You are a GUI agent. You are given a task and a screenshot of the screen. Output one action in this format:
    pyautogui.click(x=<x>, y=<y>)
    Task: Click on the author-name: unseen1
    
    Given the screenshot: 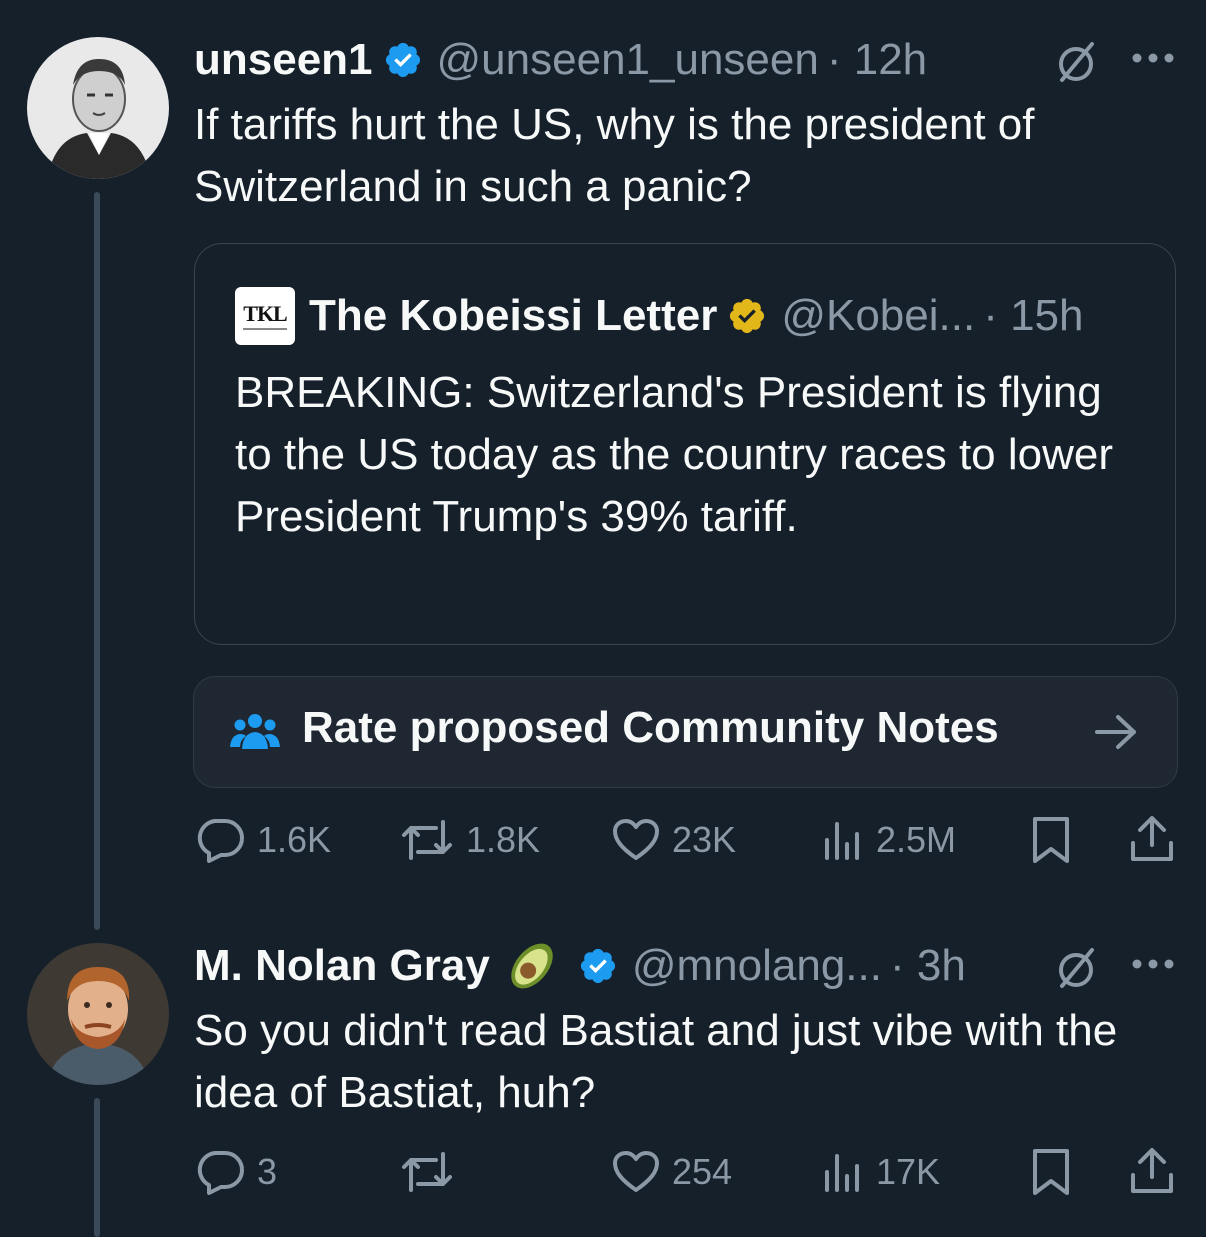 What is the action you would take?
    pyautogui.click(x=283, y=60)
    